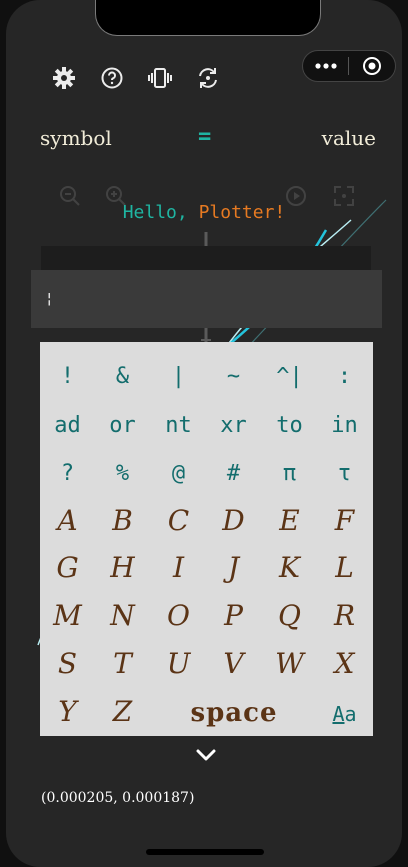 The width and height of the screenshot is (408, 867). I want to click on key-letter-b: B, so click(122, 520).